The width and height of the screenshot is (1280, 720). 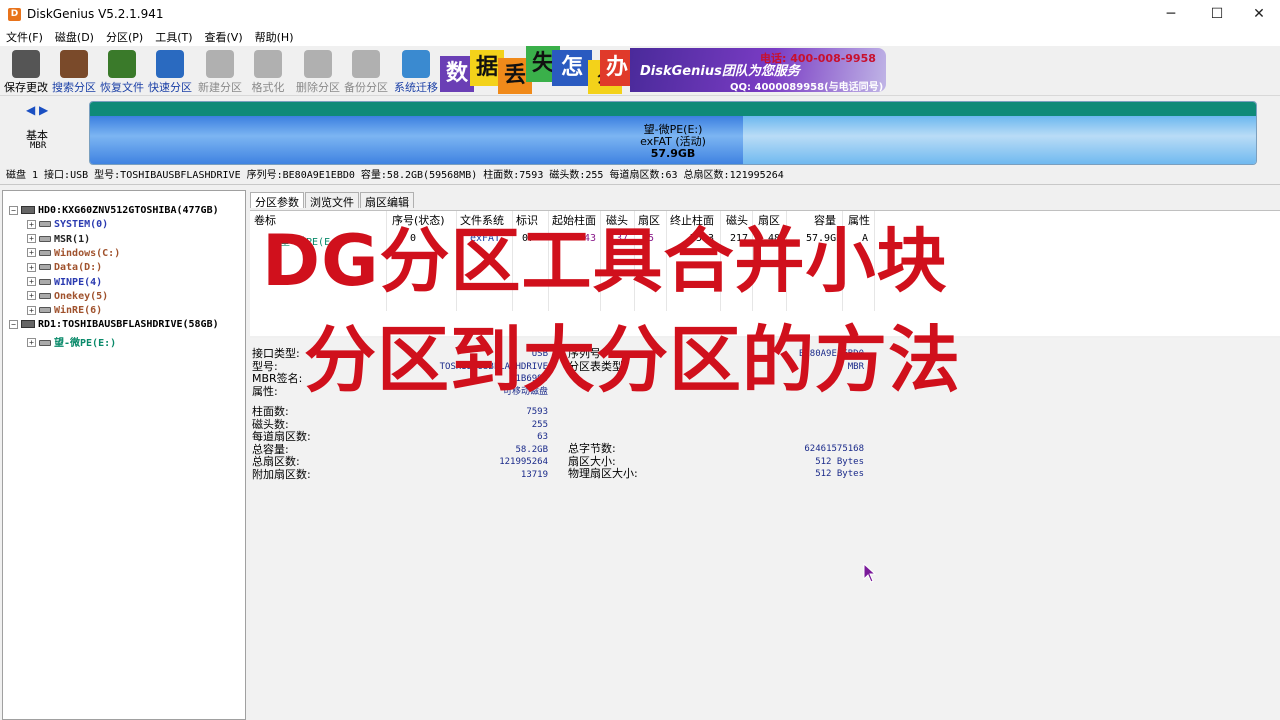 What do you see at coordinates (265, 366) in the screenshot?
I see `detail-label: 型号:` at bounding box center [265, 366].